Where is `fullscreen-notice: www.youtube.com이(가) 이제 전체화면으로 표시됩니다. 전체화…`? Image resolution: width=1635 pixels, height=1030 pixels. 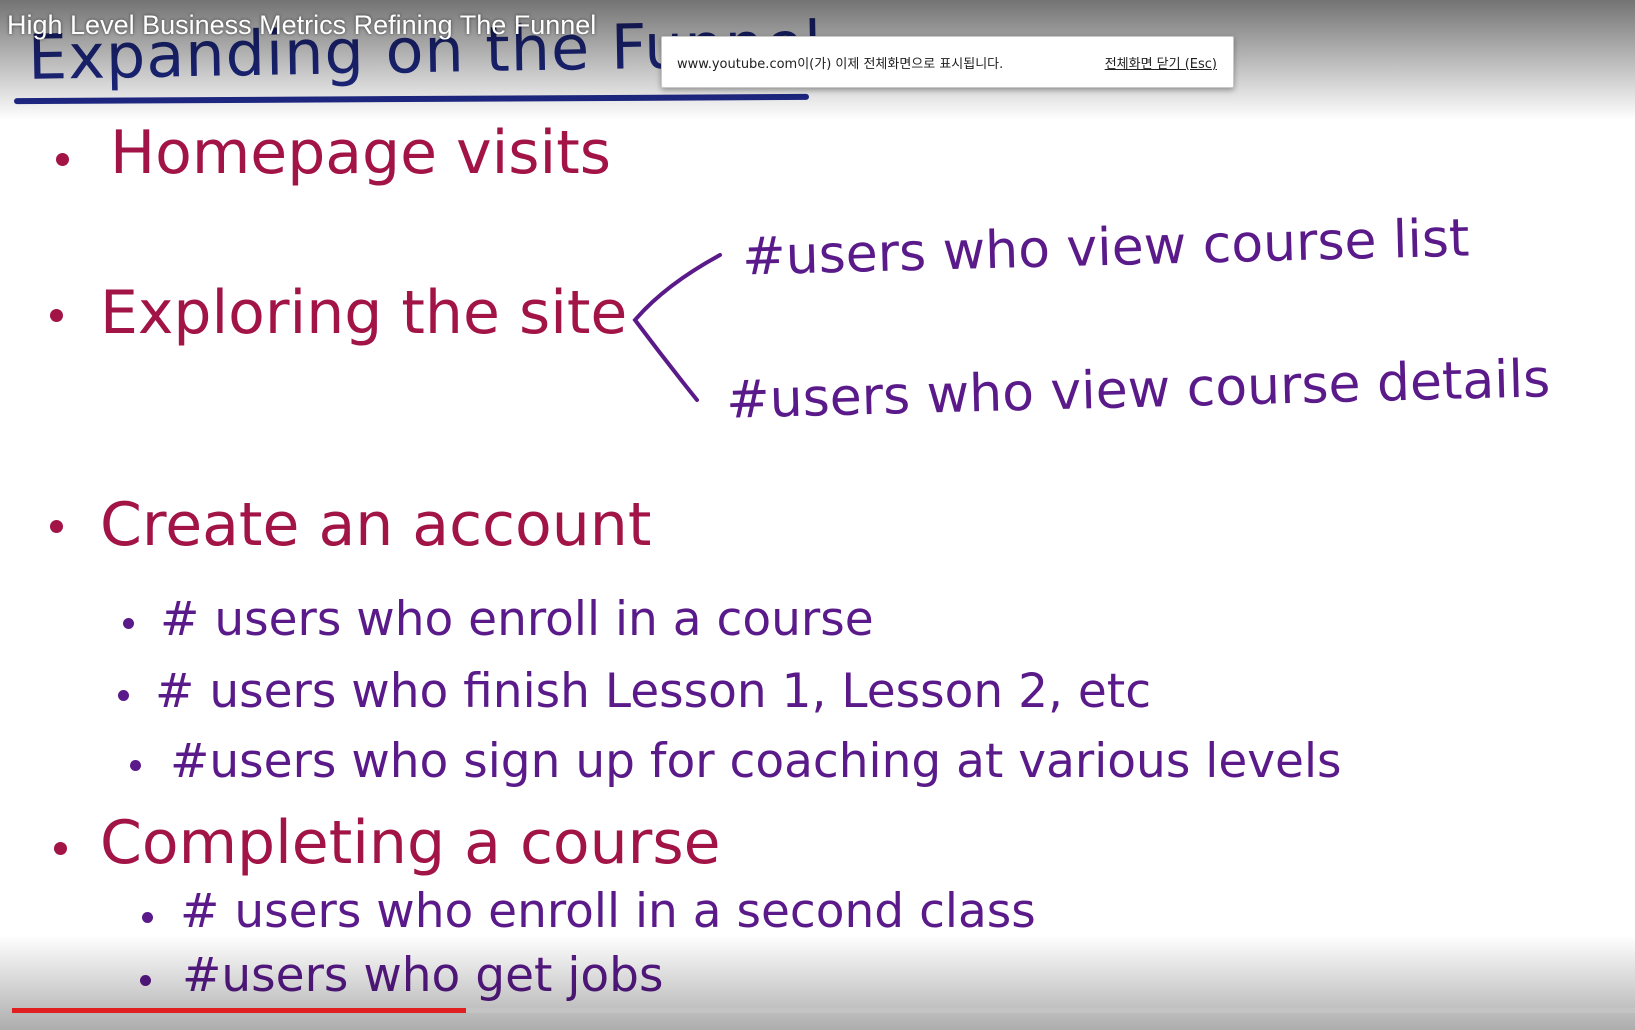 fullscreen-notice: www.youtube.com이(가) 이제 전체화면으로 표시됩니다. 전체화… is located at coordinates (947, 62).